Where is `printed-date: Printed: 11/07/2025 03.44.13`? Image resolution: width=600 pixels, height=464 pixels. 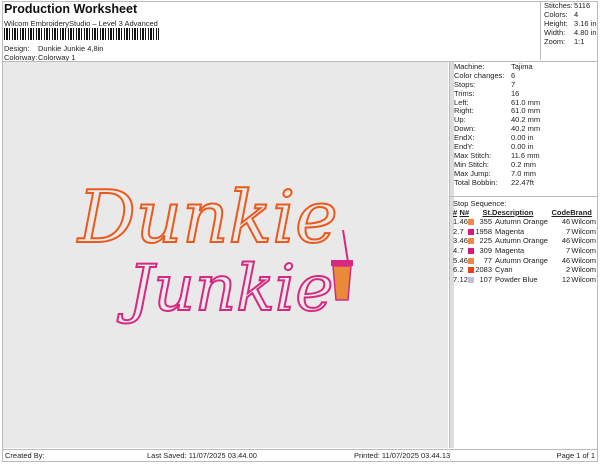
printed-date: Printed: 11/07/2025 03.44.13 is located at coordinates (402, 455).